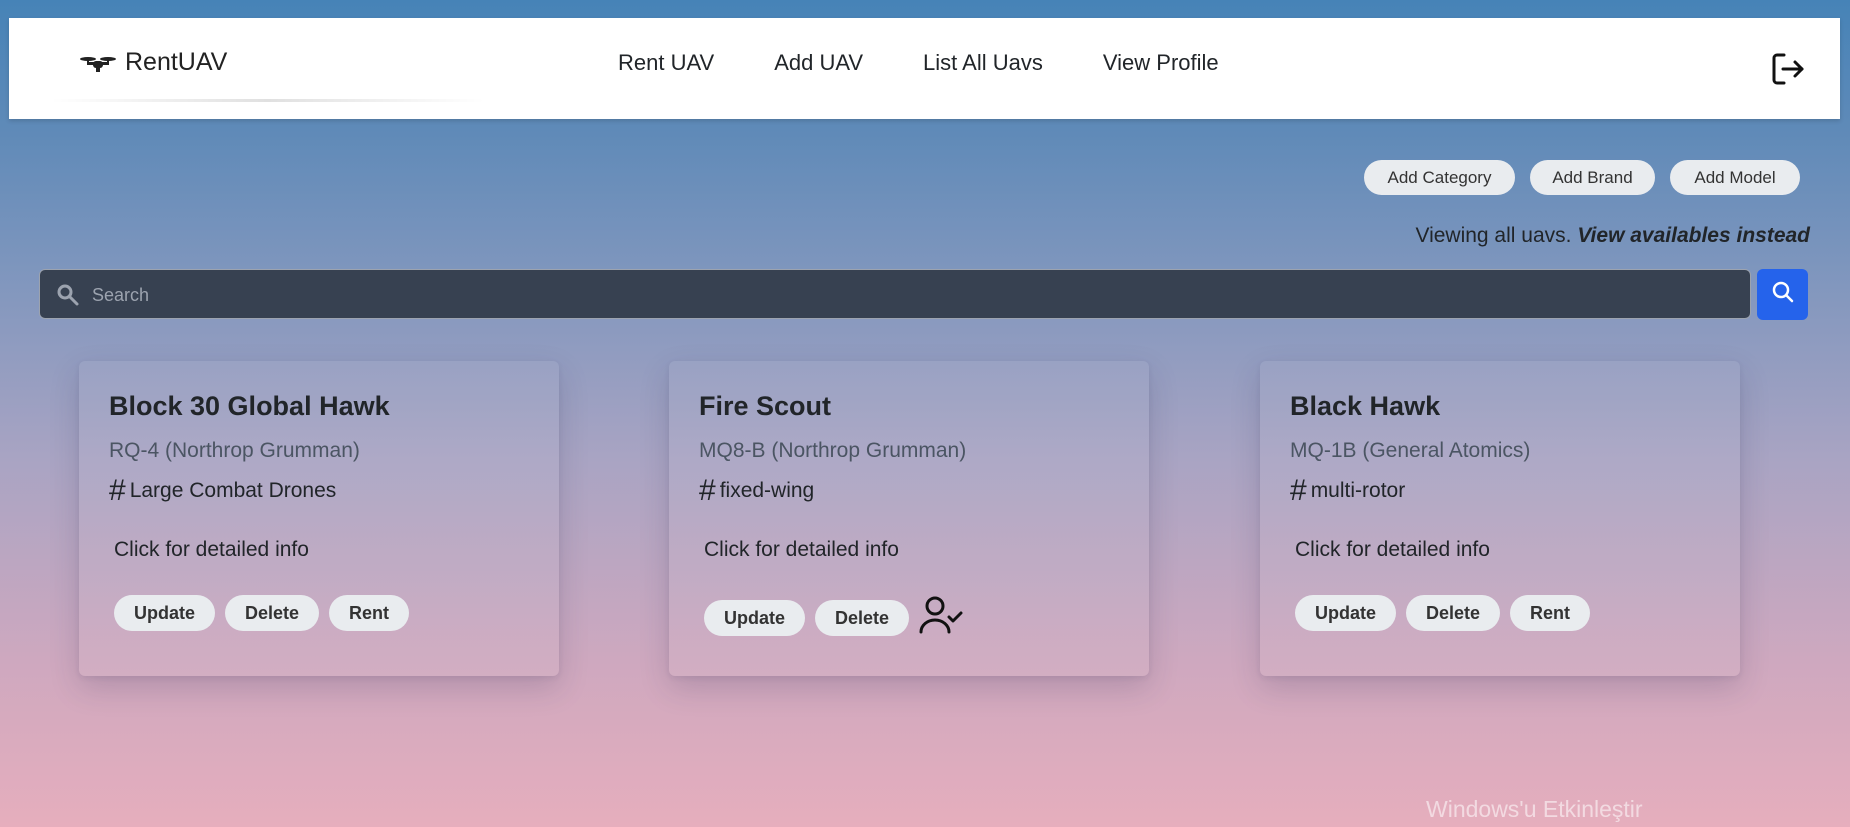 The height and width of the screenshot is (827, 1850). Describe the element at coordinates (1788, 69) in the screenshot. I see `logout-icon` at that location.